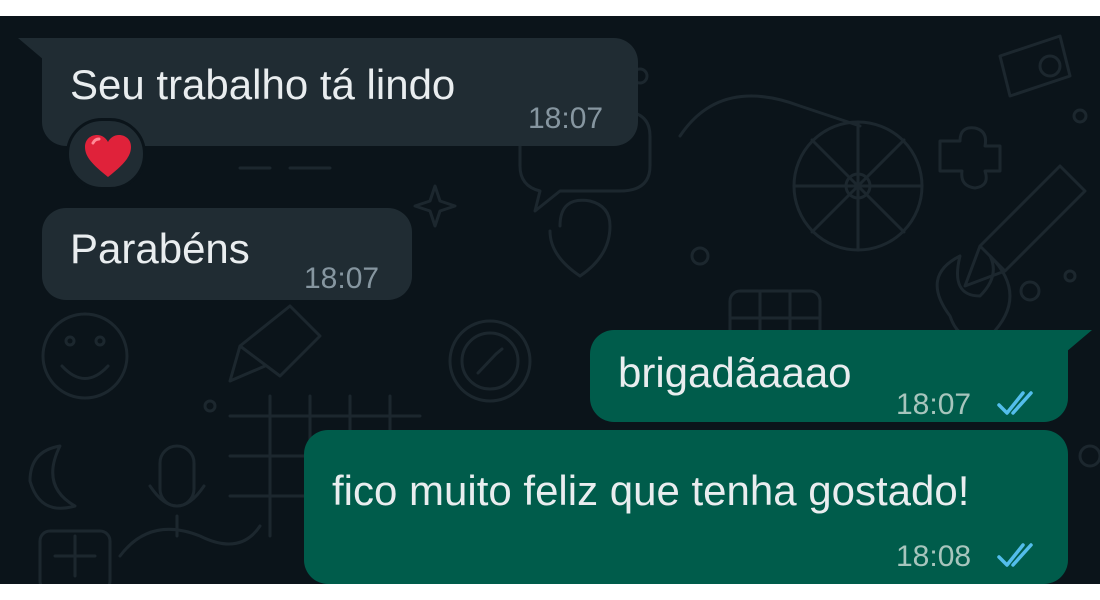  I want to click on message-timestamp: 18:08, so click(934, 556).